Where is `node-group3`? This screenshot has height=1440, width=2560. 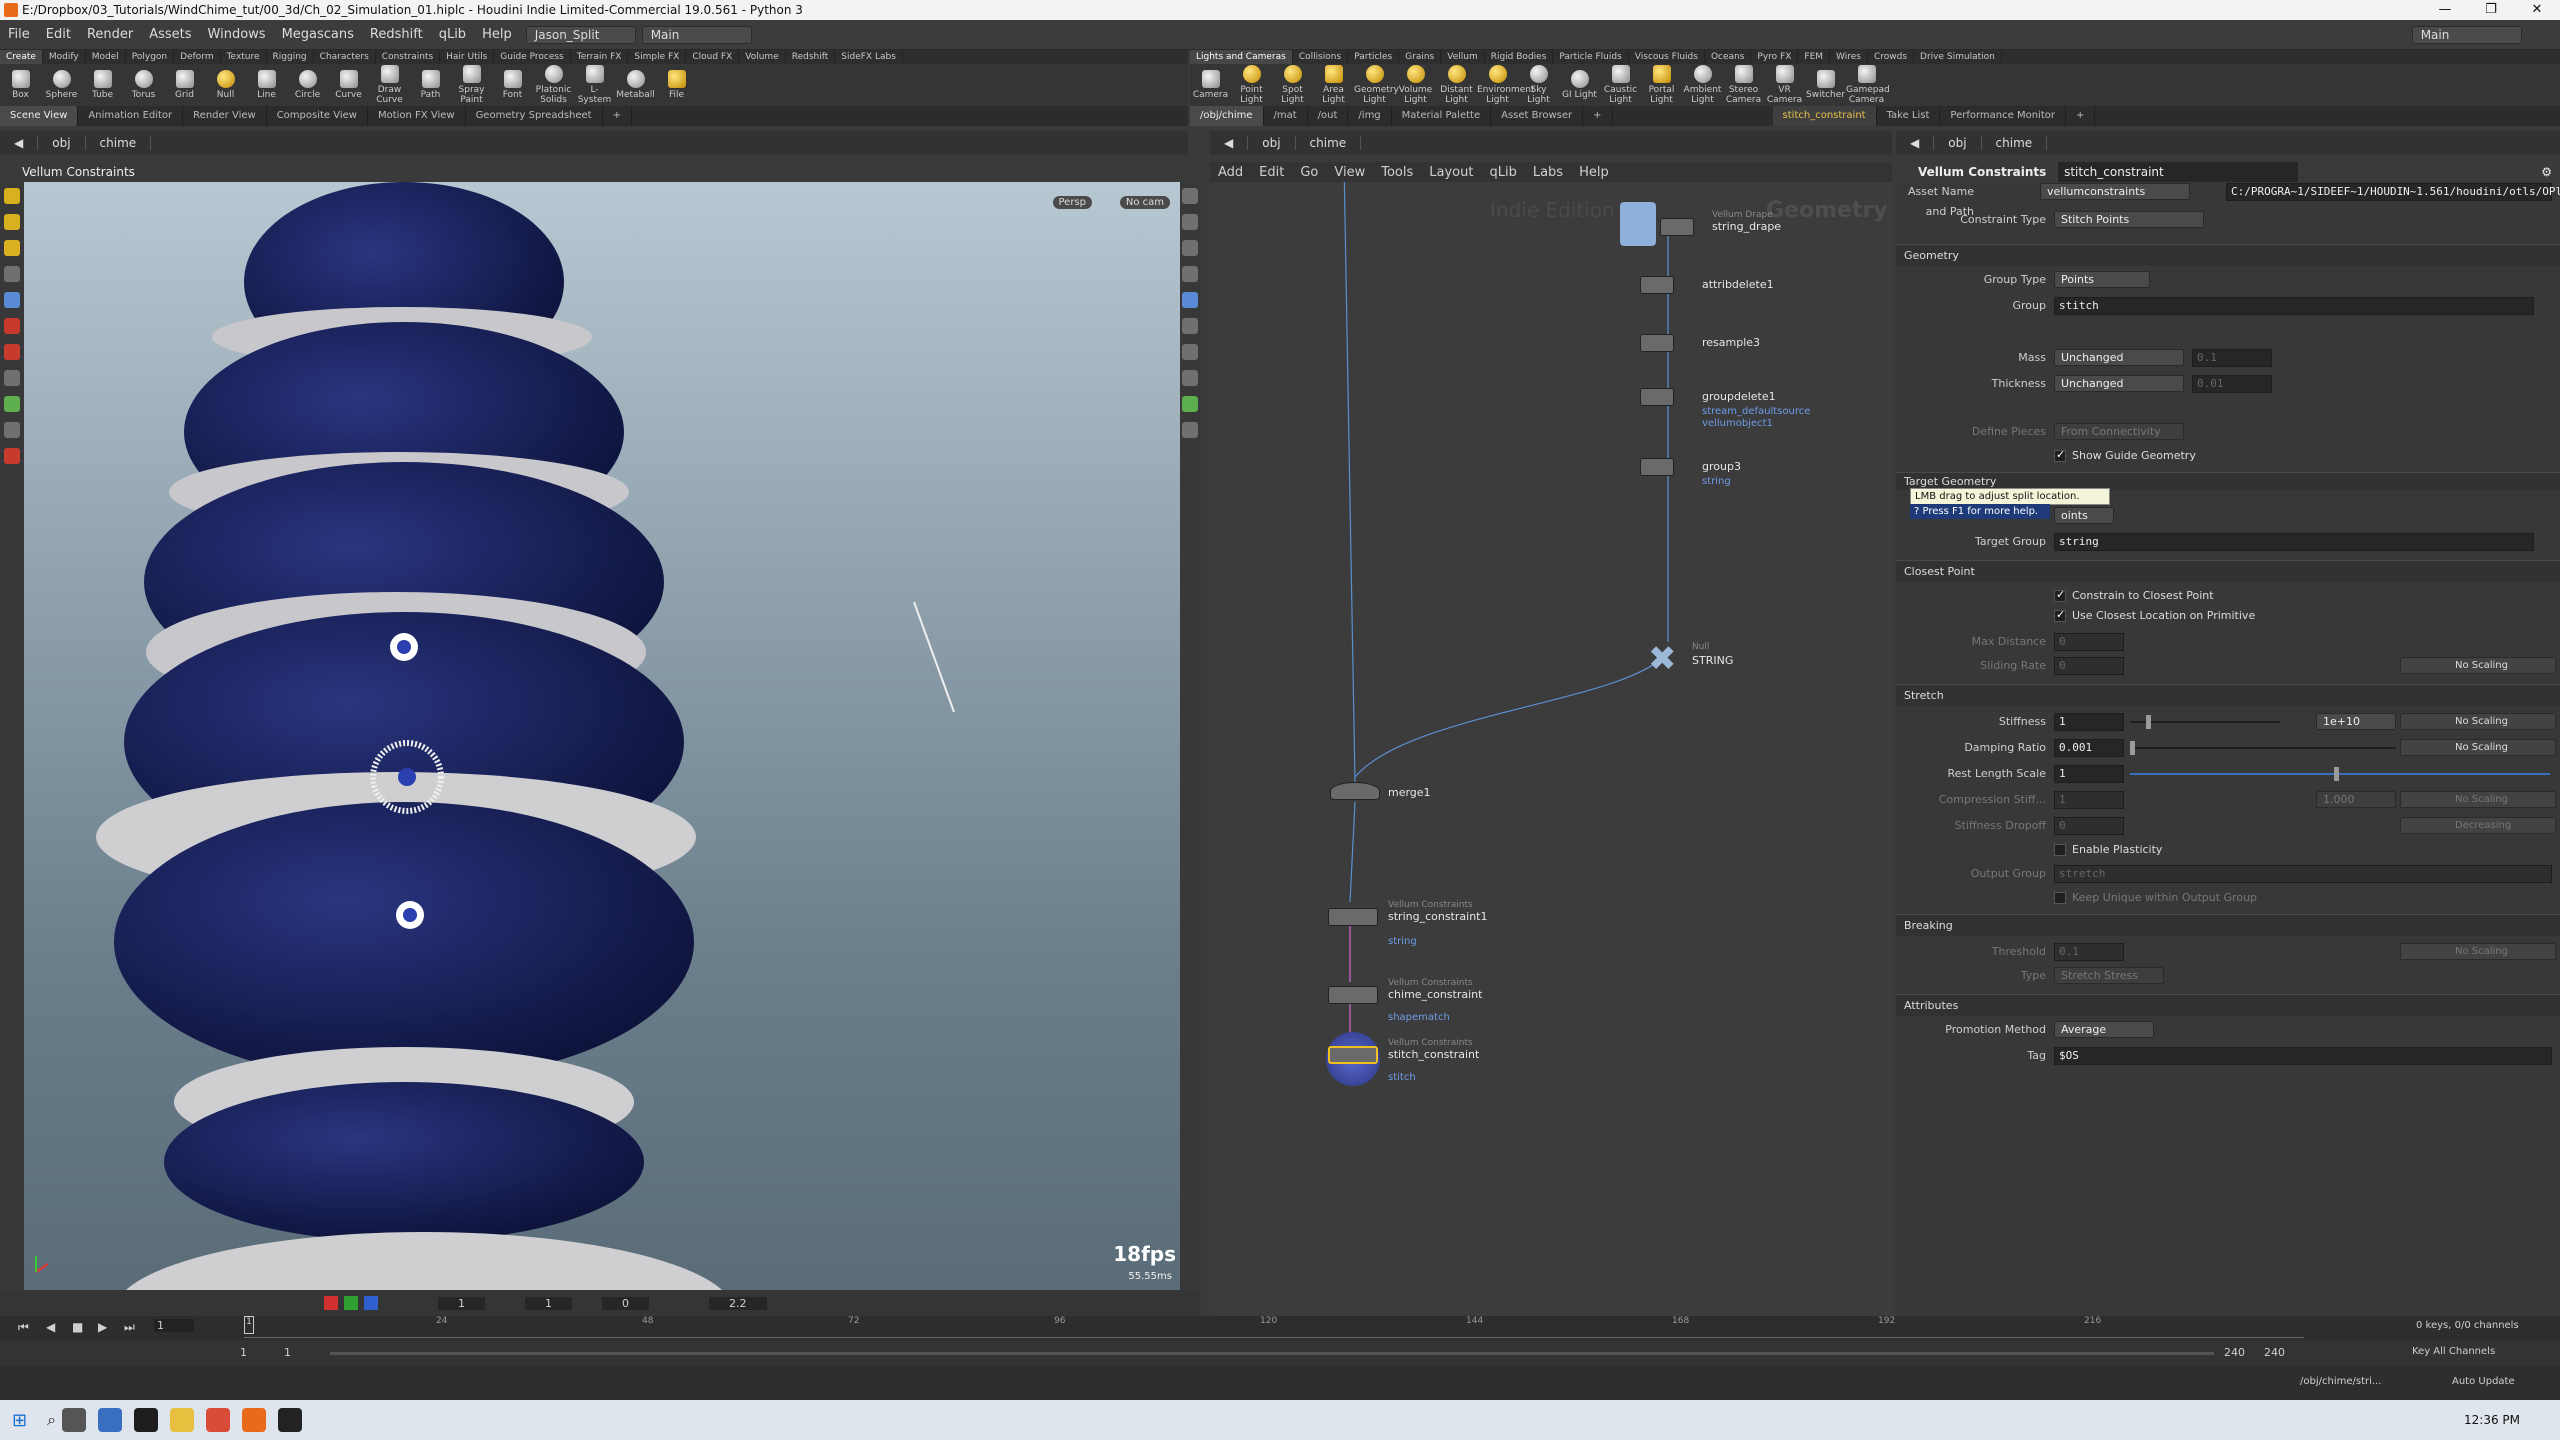 node-group3 is located at coordinates (1657, 467).